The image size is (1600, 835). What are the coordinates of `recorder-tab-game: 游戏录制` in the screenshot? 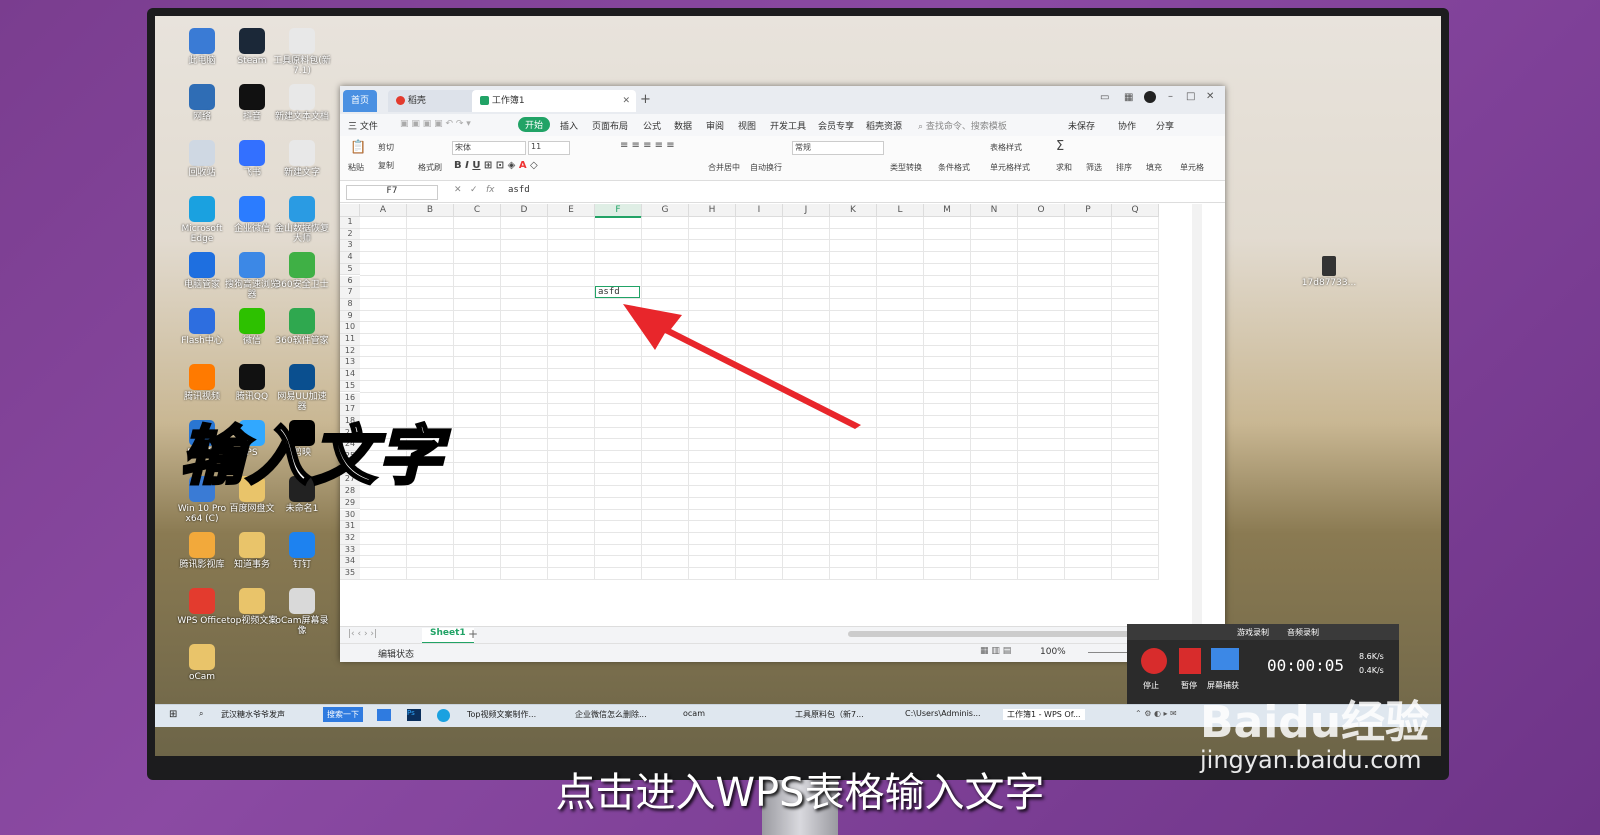 It's located at (1253, 632).